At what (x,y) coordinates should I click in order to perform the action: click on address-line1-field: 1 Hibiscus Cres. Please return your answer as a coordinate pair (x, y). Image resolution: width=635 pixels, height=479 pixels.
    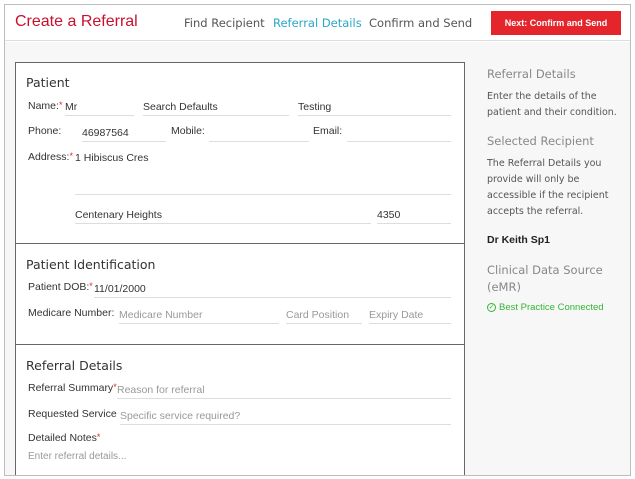
    Looking at the image, I should click on (263, 159).